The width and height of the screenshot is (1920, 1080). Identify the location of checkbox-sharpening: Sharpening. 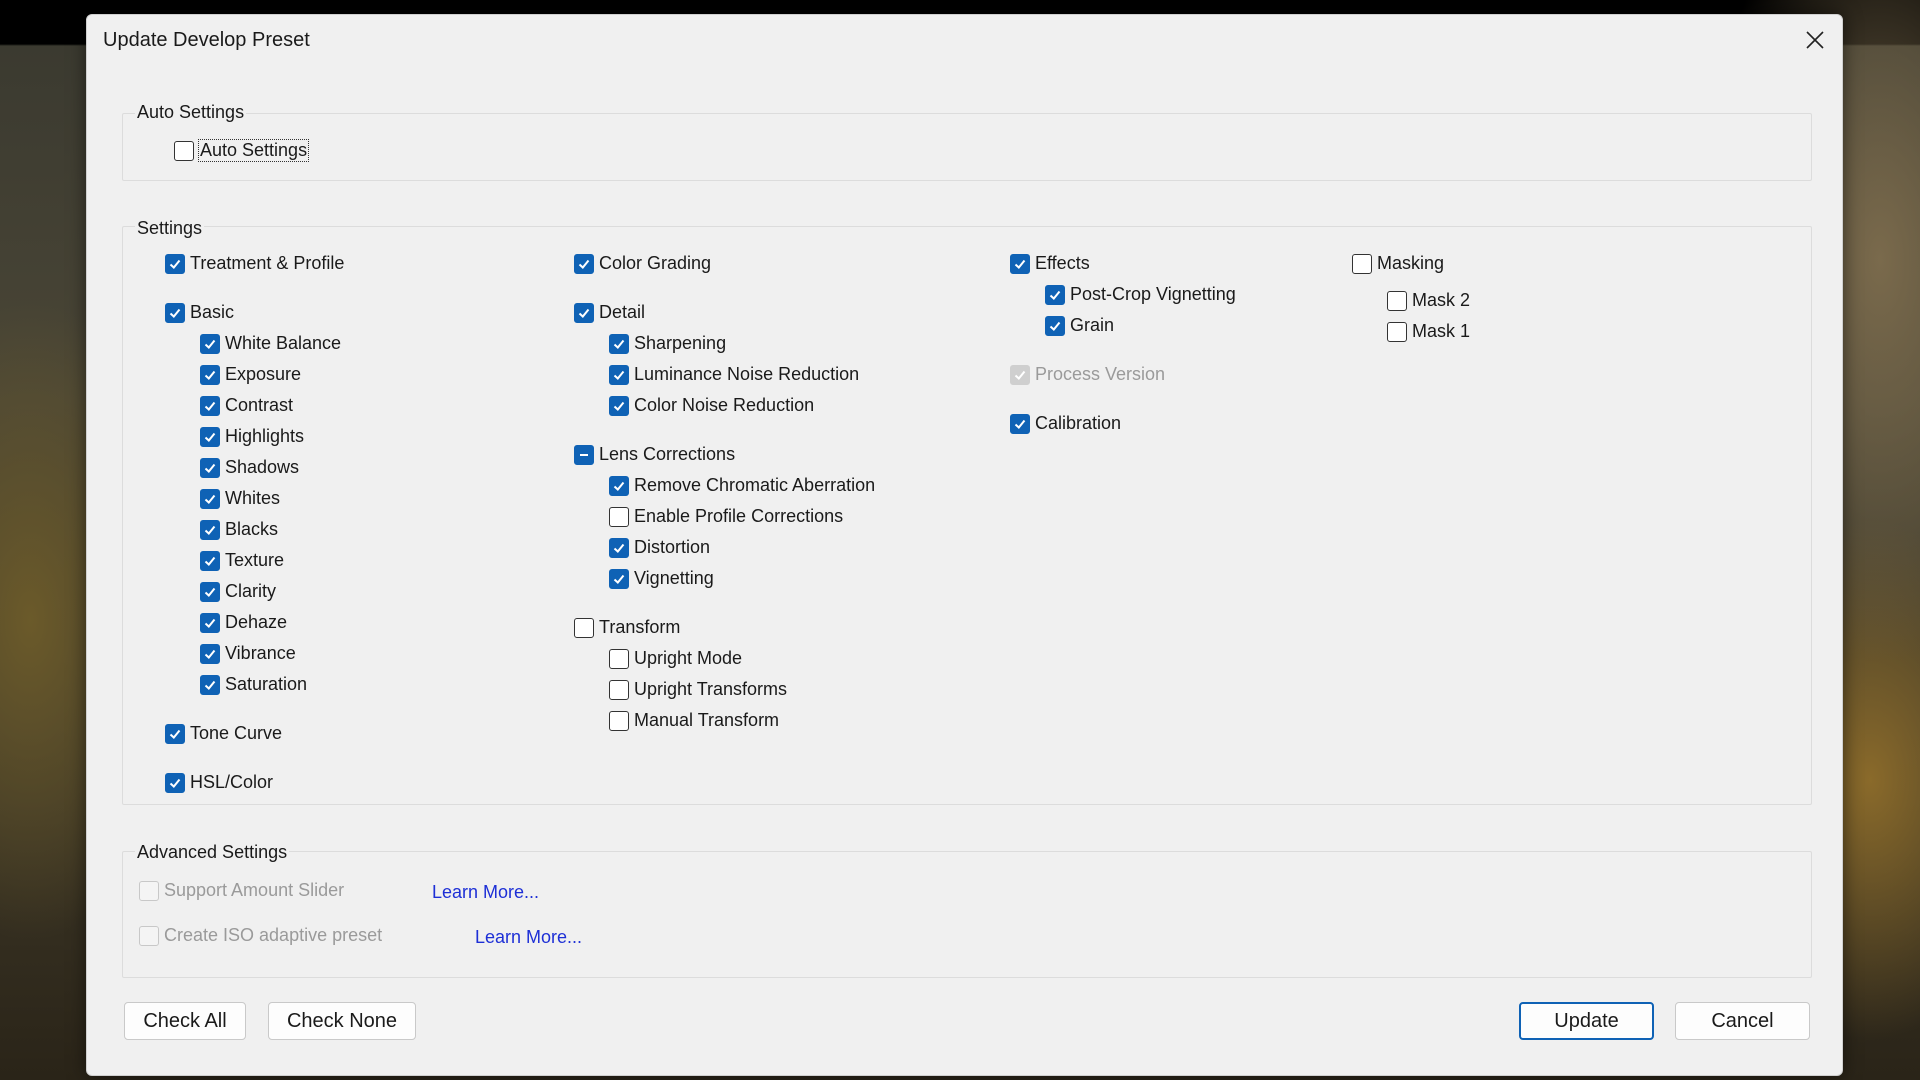
(667, 343).